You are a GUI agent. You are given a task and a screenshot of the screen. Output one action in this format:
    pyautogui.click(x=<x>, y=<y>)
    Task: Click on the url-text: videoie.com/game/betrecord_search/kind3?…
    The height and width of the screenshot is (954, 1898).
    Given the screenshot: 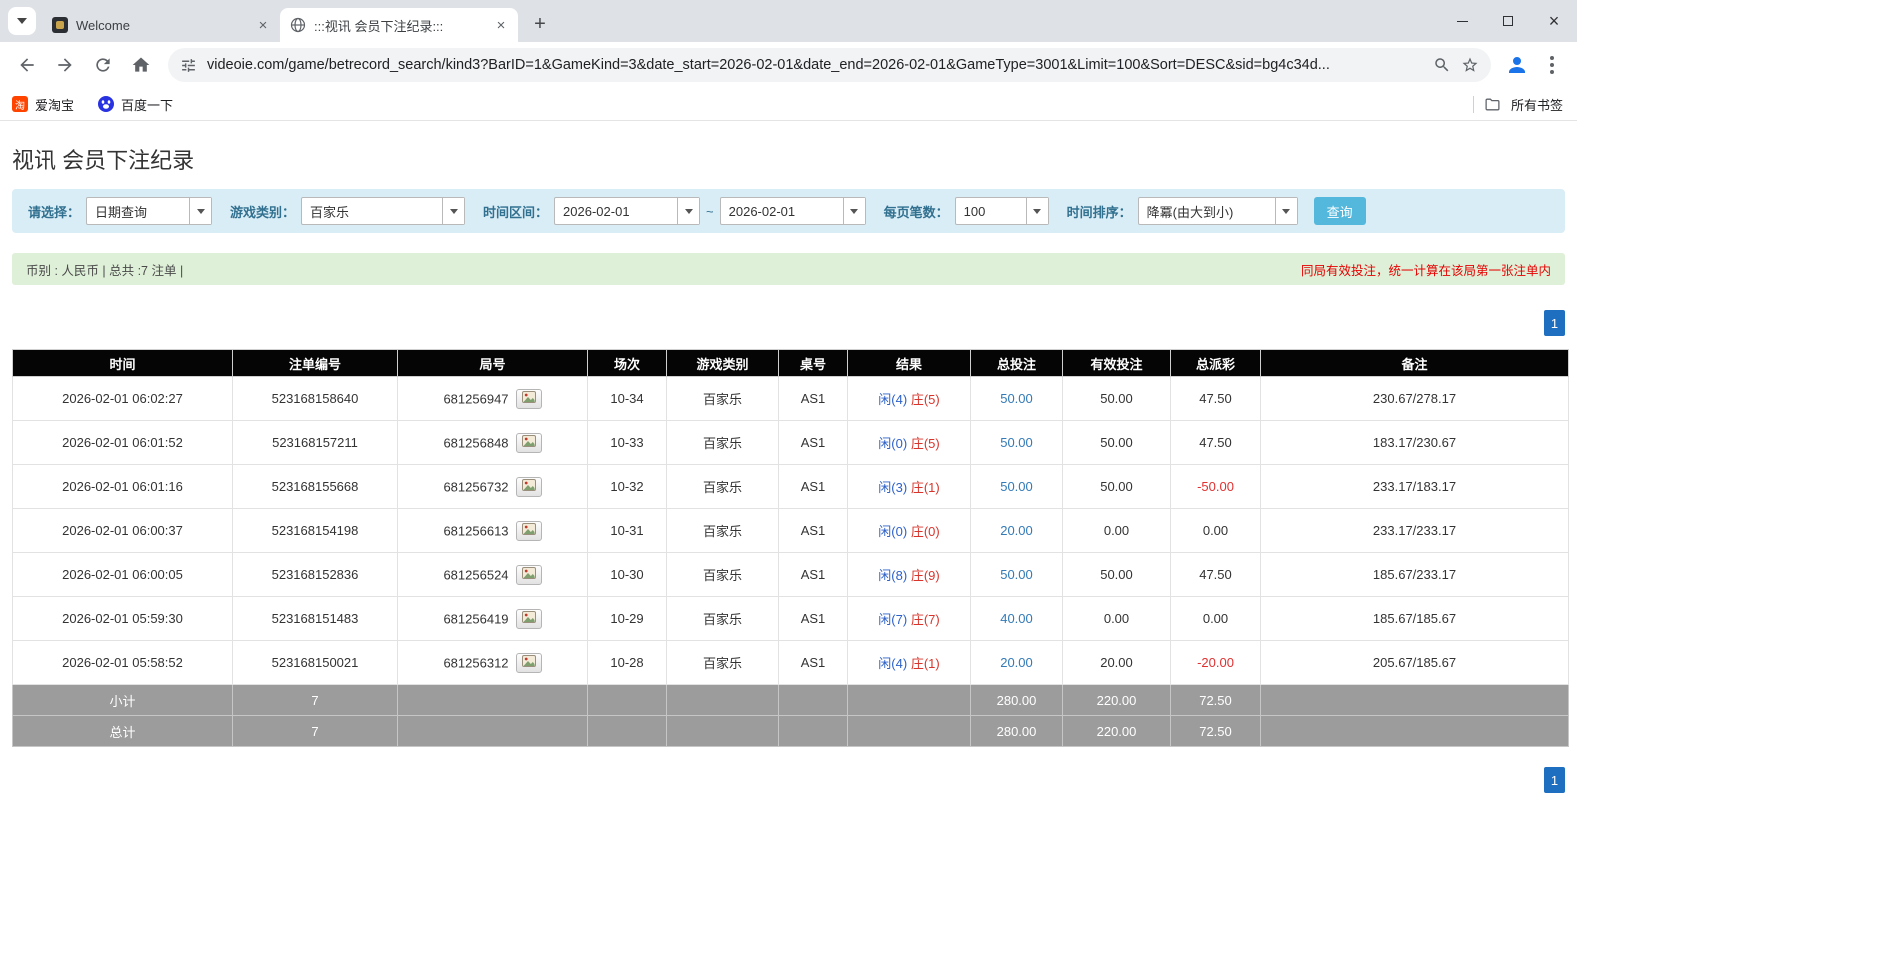 What is the action you would take?
    pyautogui.click(x=768, y=65)
    